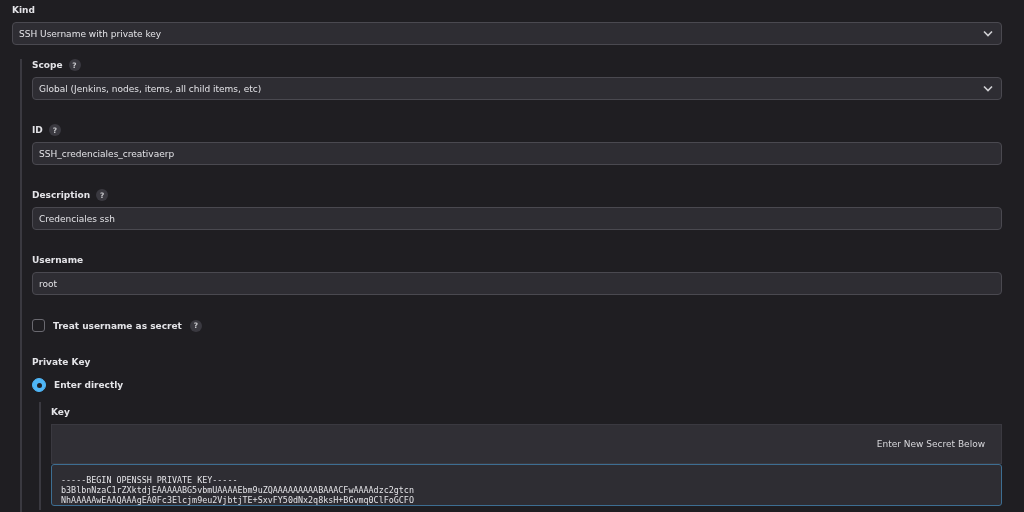  I want to click on secret-hint: Enter New Secret Below, so click(930, 444).